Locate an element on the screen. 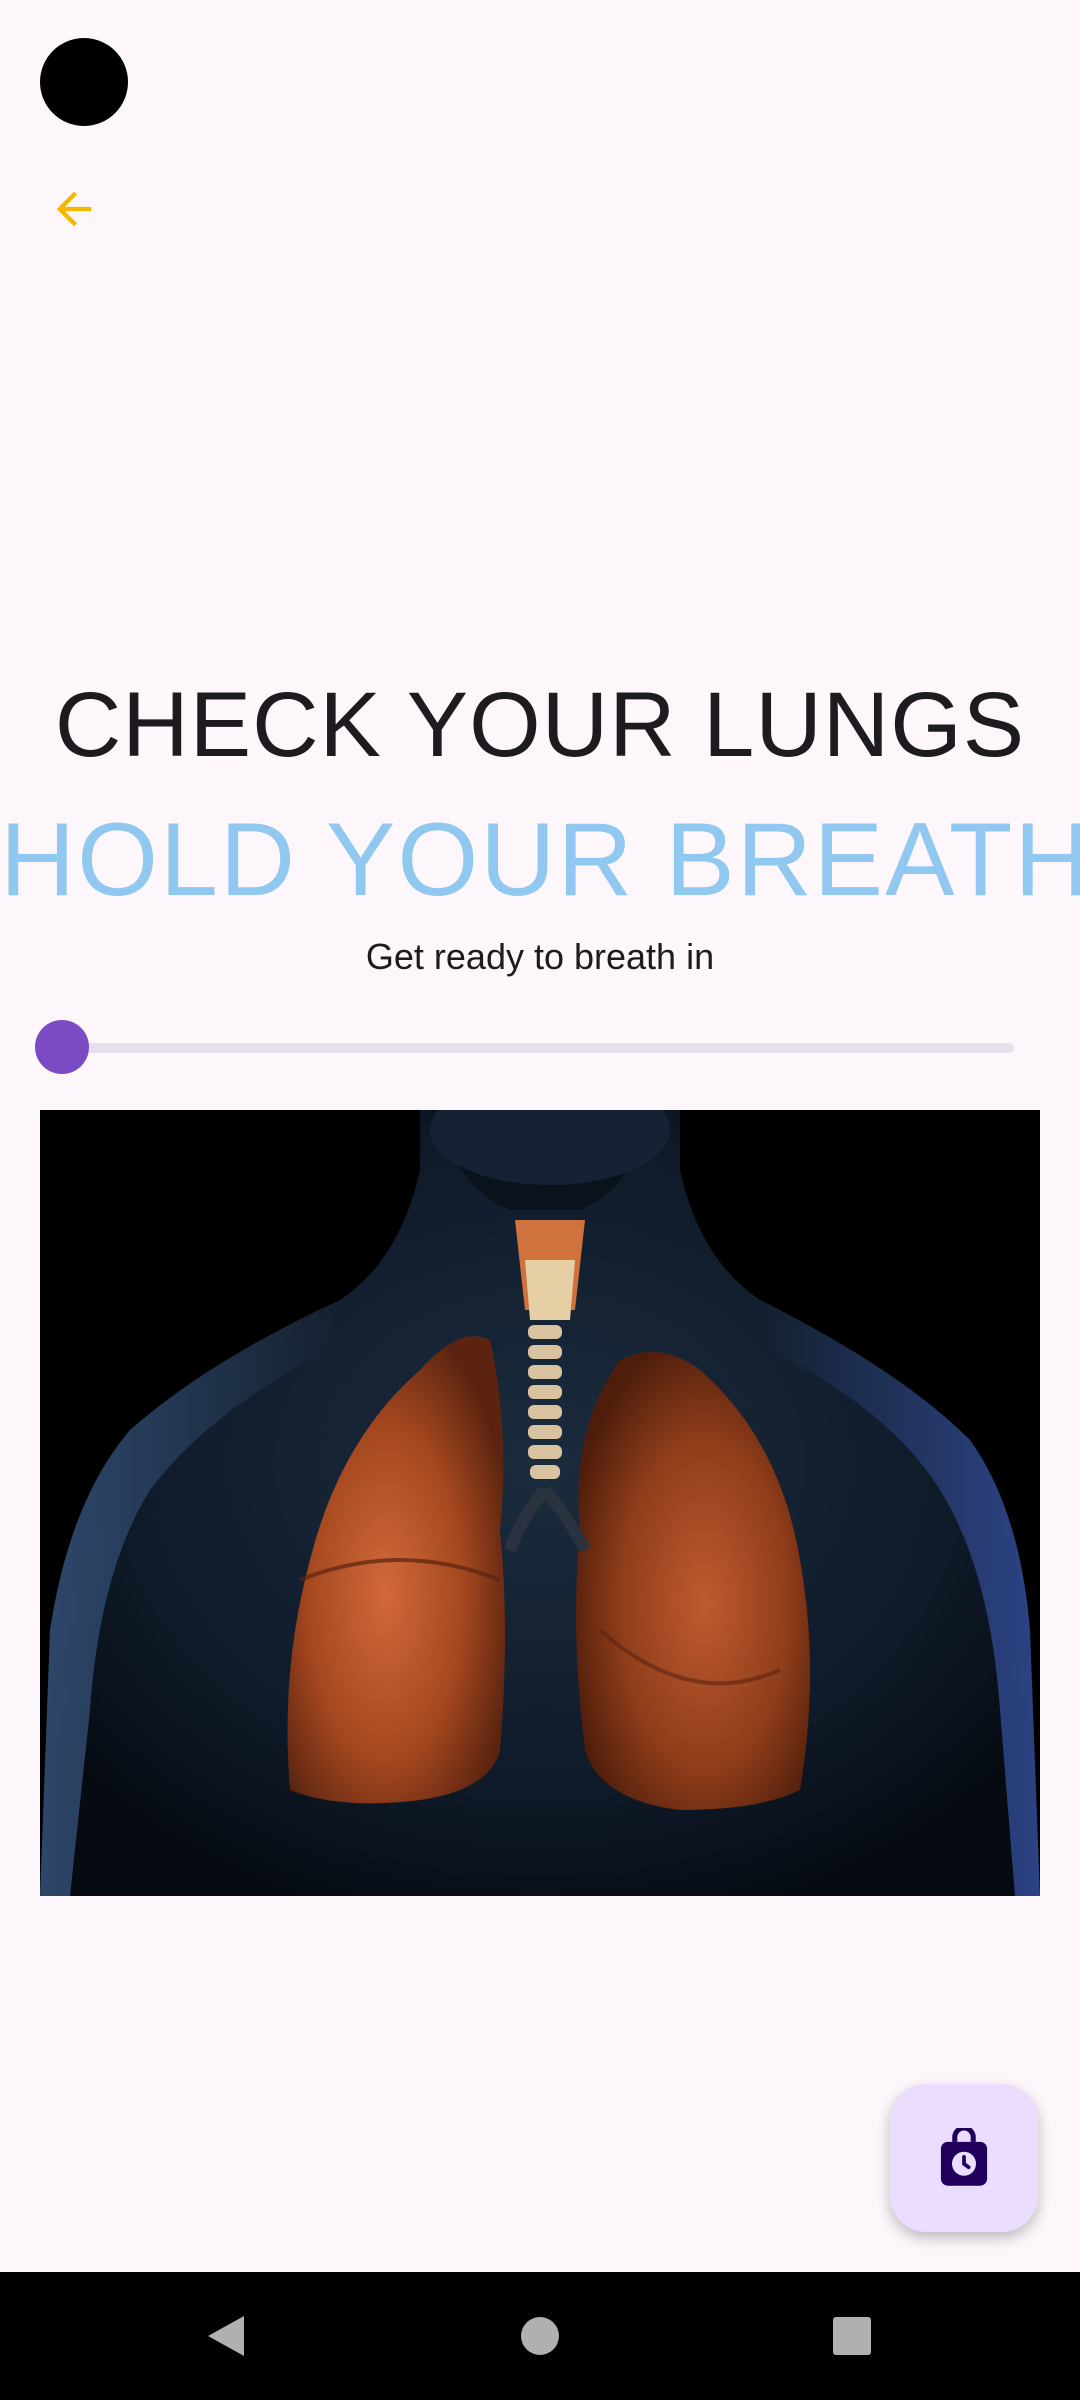 Image resolution: width=1080 pixels, height=2400 pixels. nav-recents-button is located at coordinates (852, 2336).